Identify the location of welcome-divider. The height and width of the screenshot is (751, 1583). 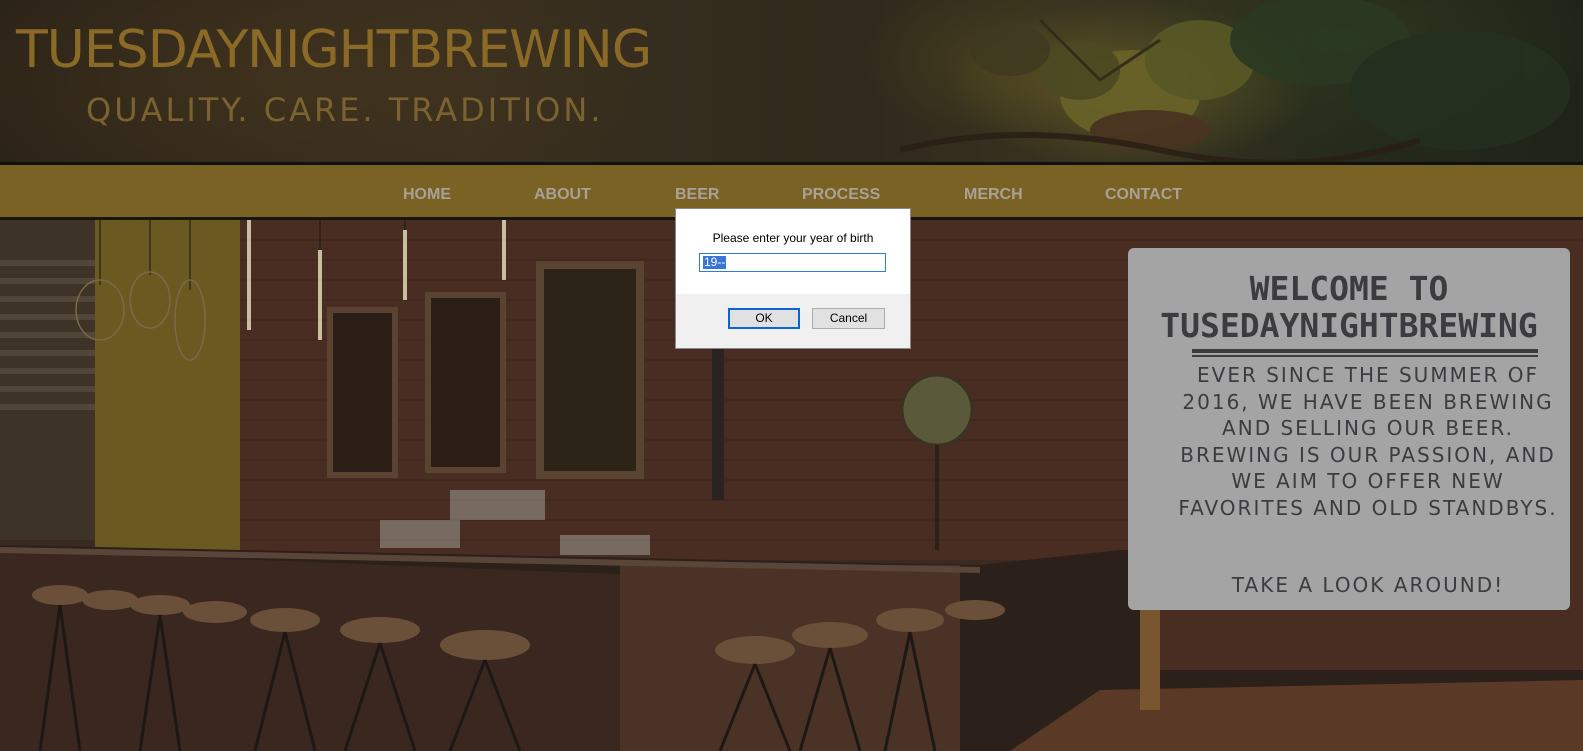
(1365, 351).